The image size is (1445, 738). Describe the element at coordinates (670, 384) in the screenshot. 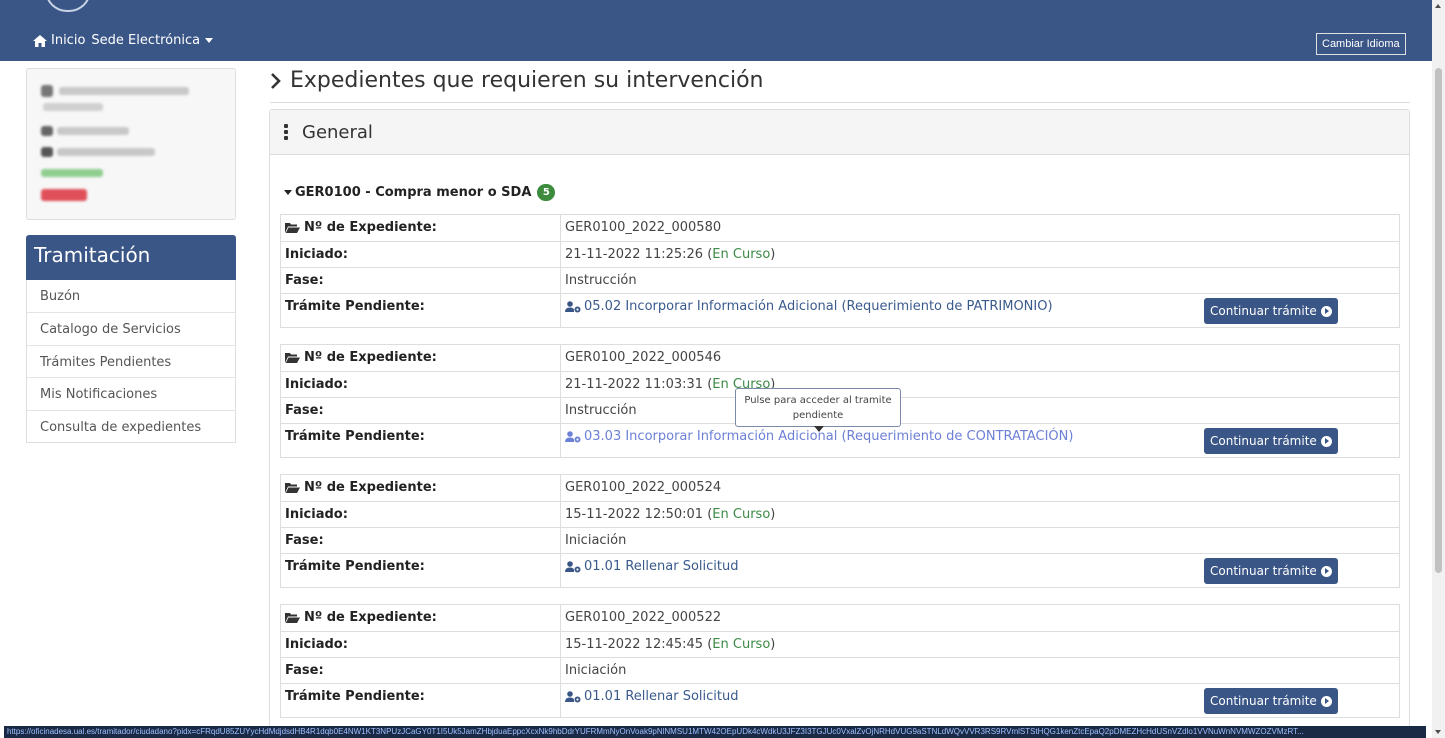

I see `iniciado-value: 21-11-2022 11:03:31 (En Curso)` at that location.